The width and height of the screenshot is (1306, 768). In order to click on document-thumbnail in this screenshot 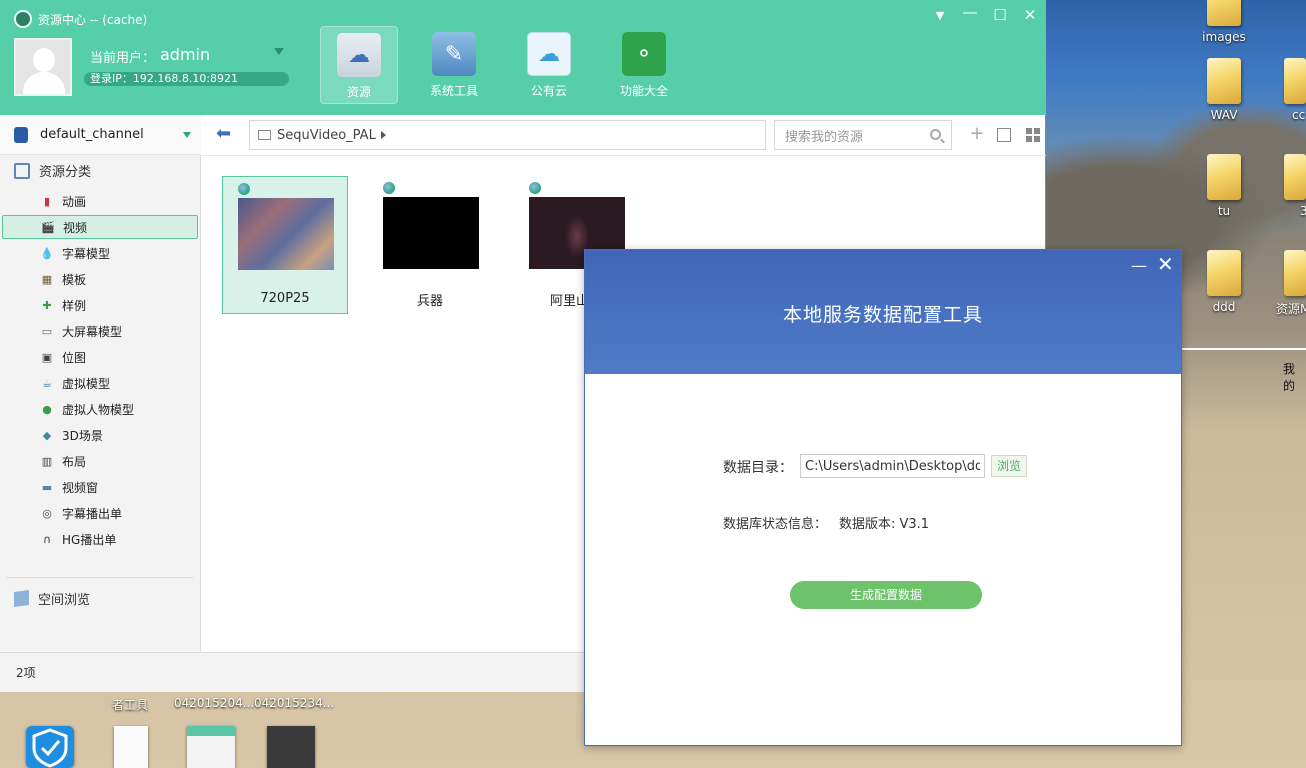, I will do `click(131, 747)`.